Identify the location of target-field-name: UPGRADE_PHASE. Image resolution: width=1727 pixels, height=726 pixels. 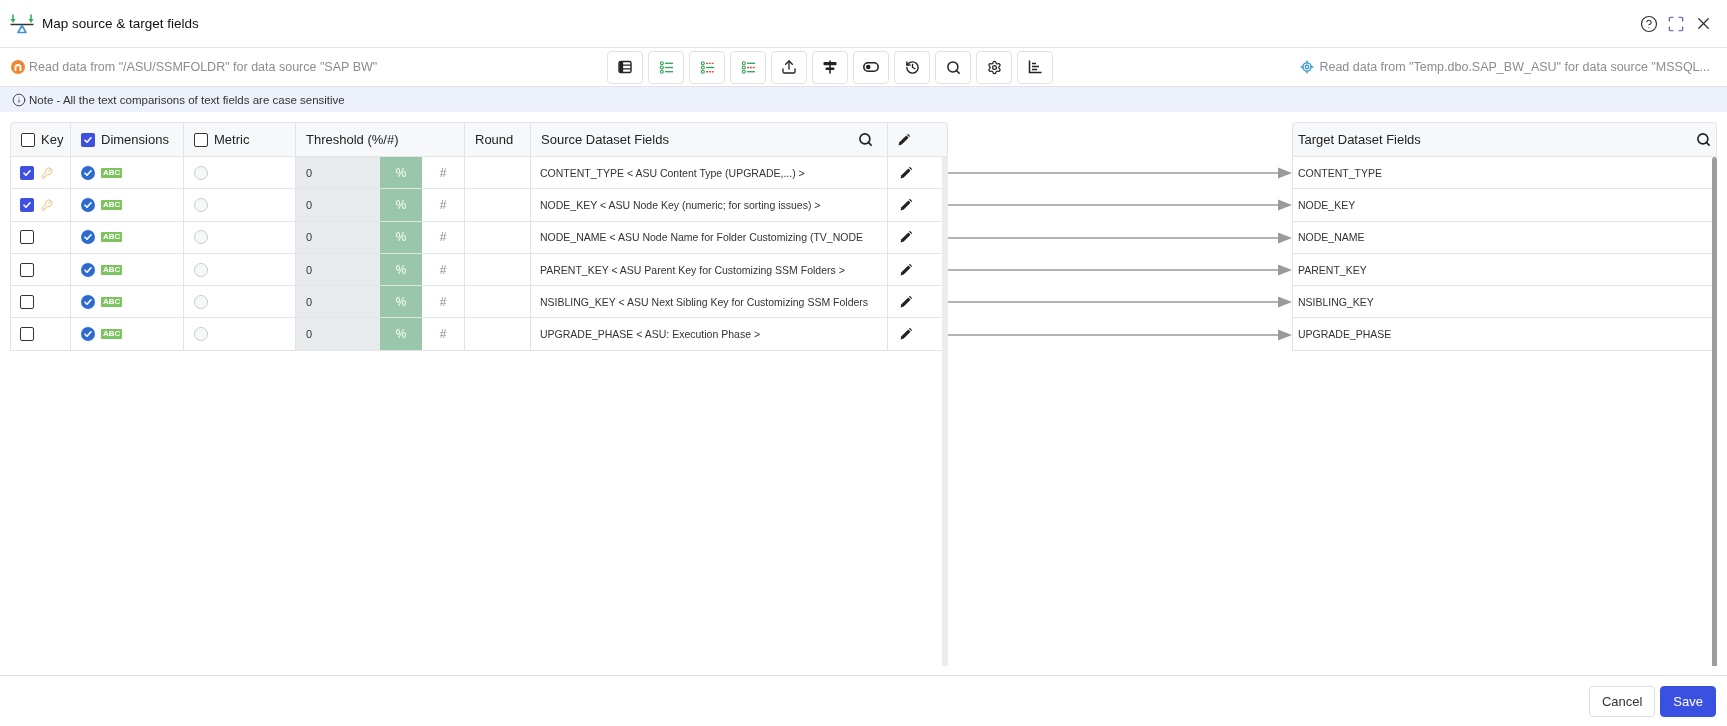
(1345, 334).